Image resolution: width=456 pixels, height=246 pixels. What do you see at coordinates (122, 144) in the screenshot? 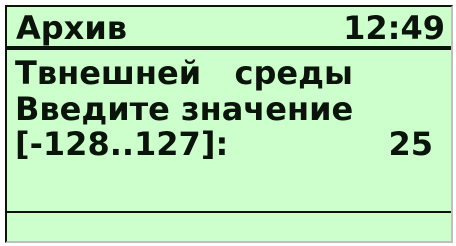
I see `value-range-label: [-128..127]:` at bounding box center [122, 144].